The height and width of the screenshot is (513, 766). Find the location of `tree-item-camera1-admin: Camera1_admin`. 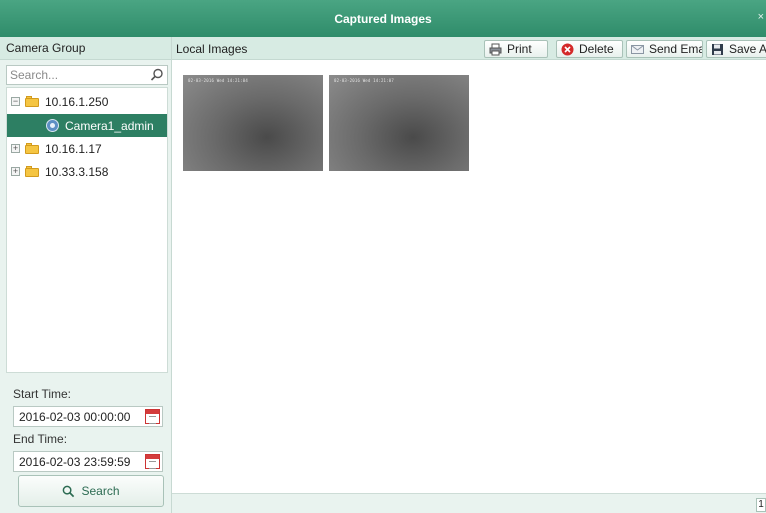

tree-item-camera1-admin: Camera1_admin is located at coordinates (87, 125).